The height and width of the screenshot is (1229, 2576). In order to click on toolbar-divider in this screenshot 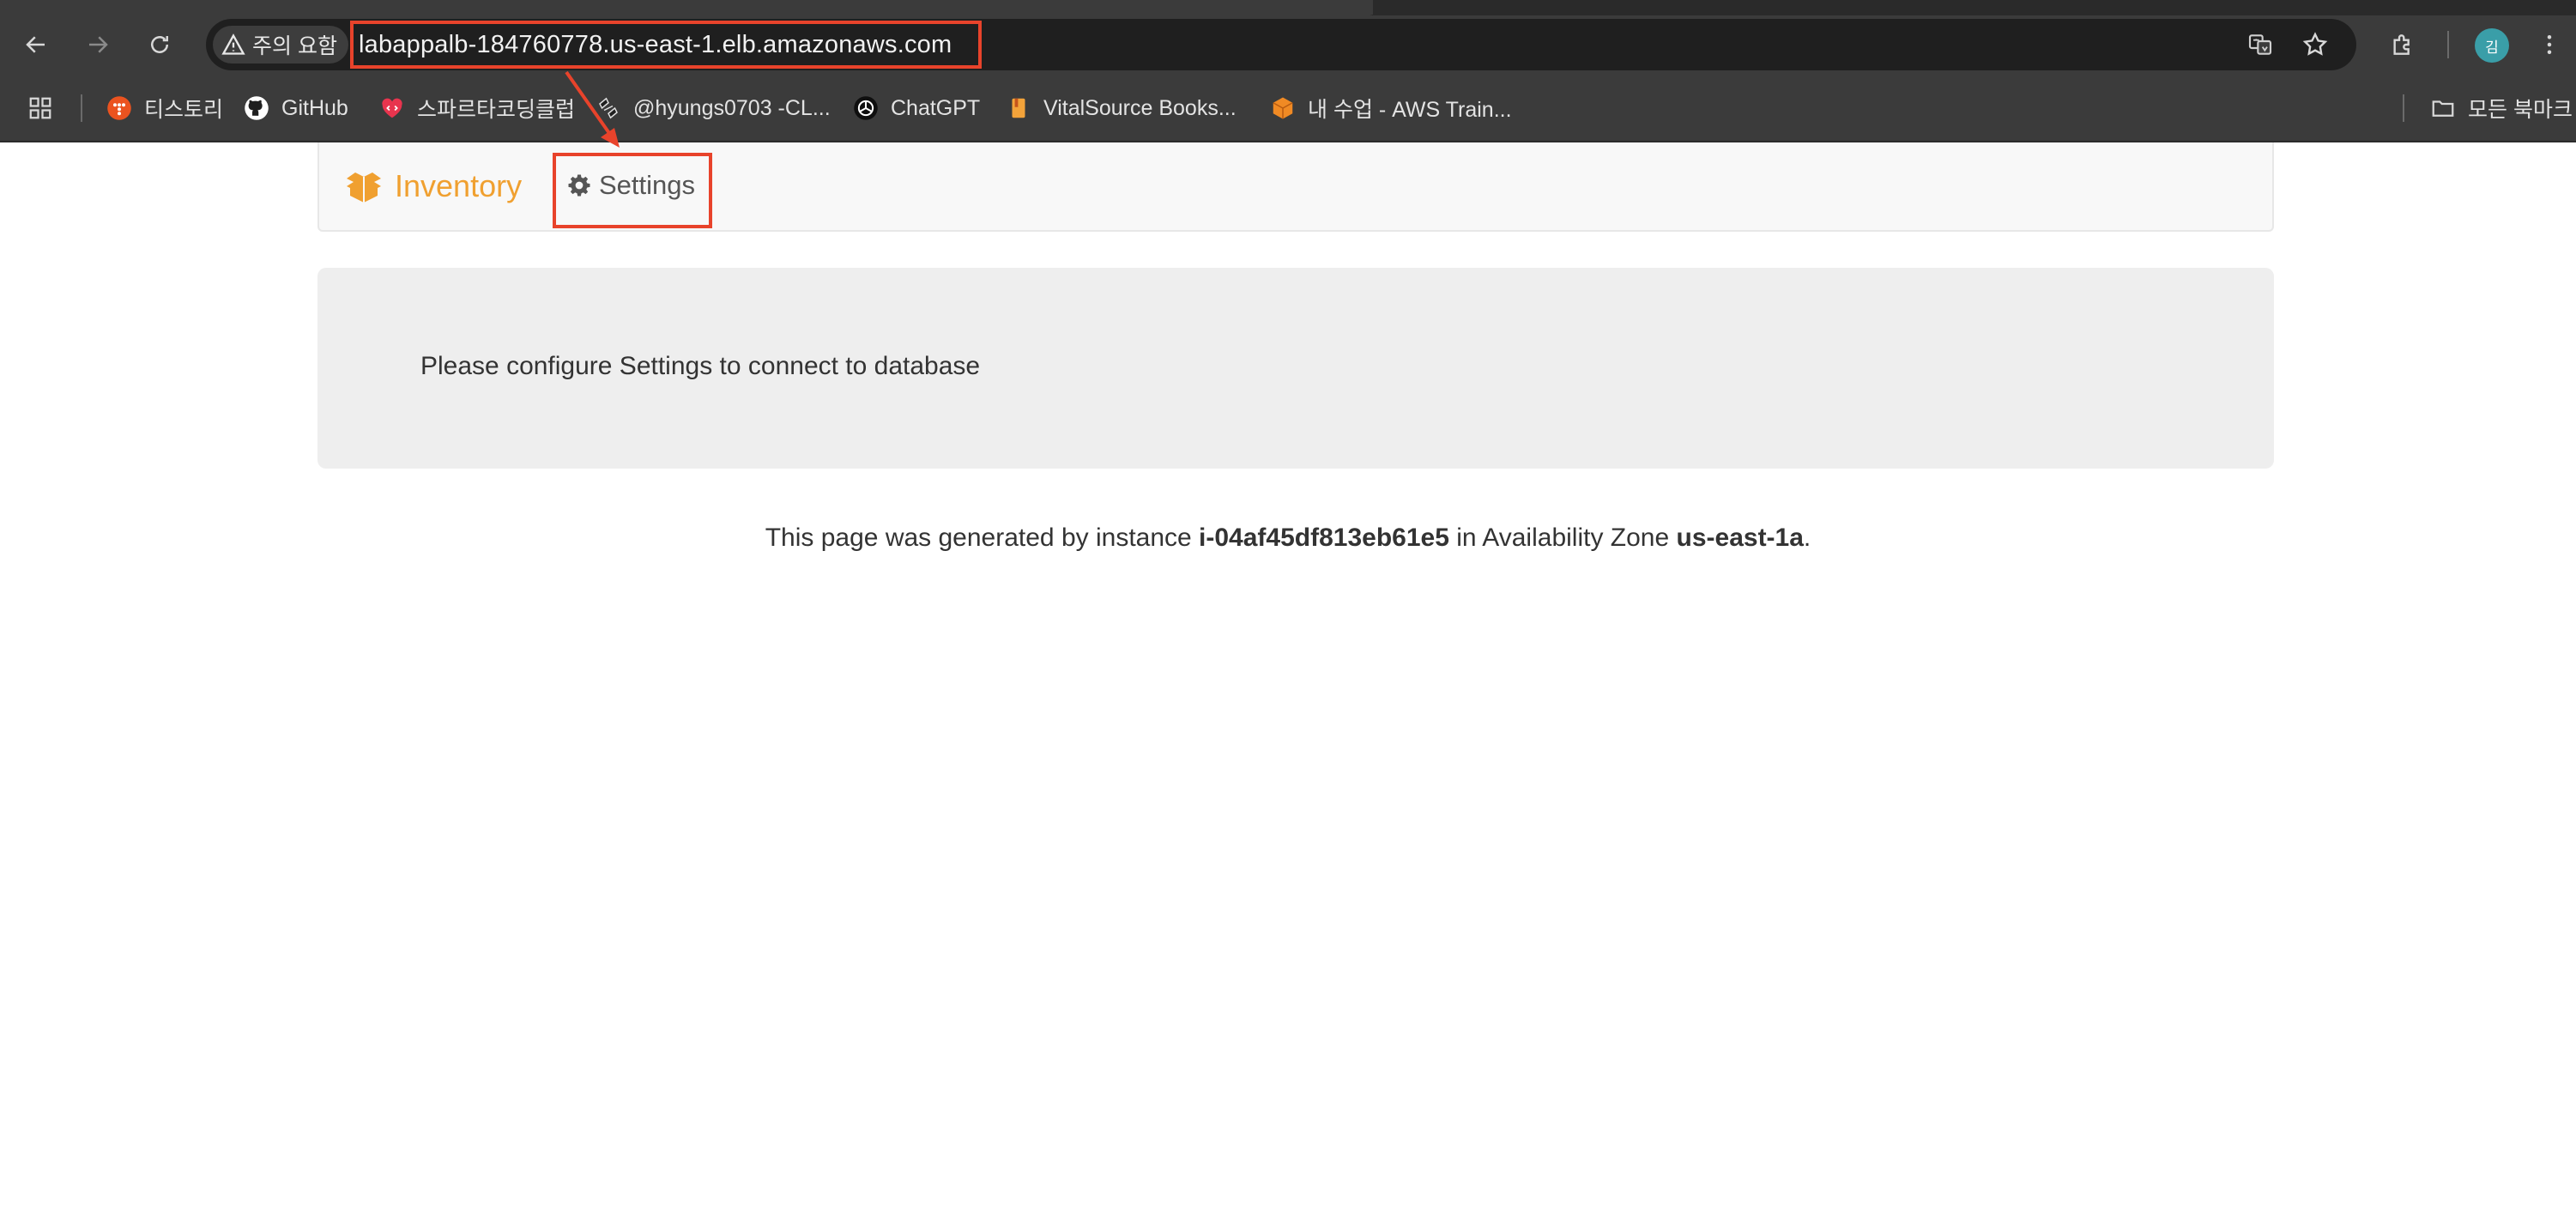, I will do `click(2448, 44)`.